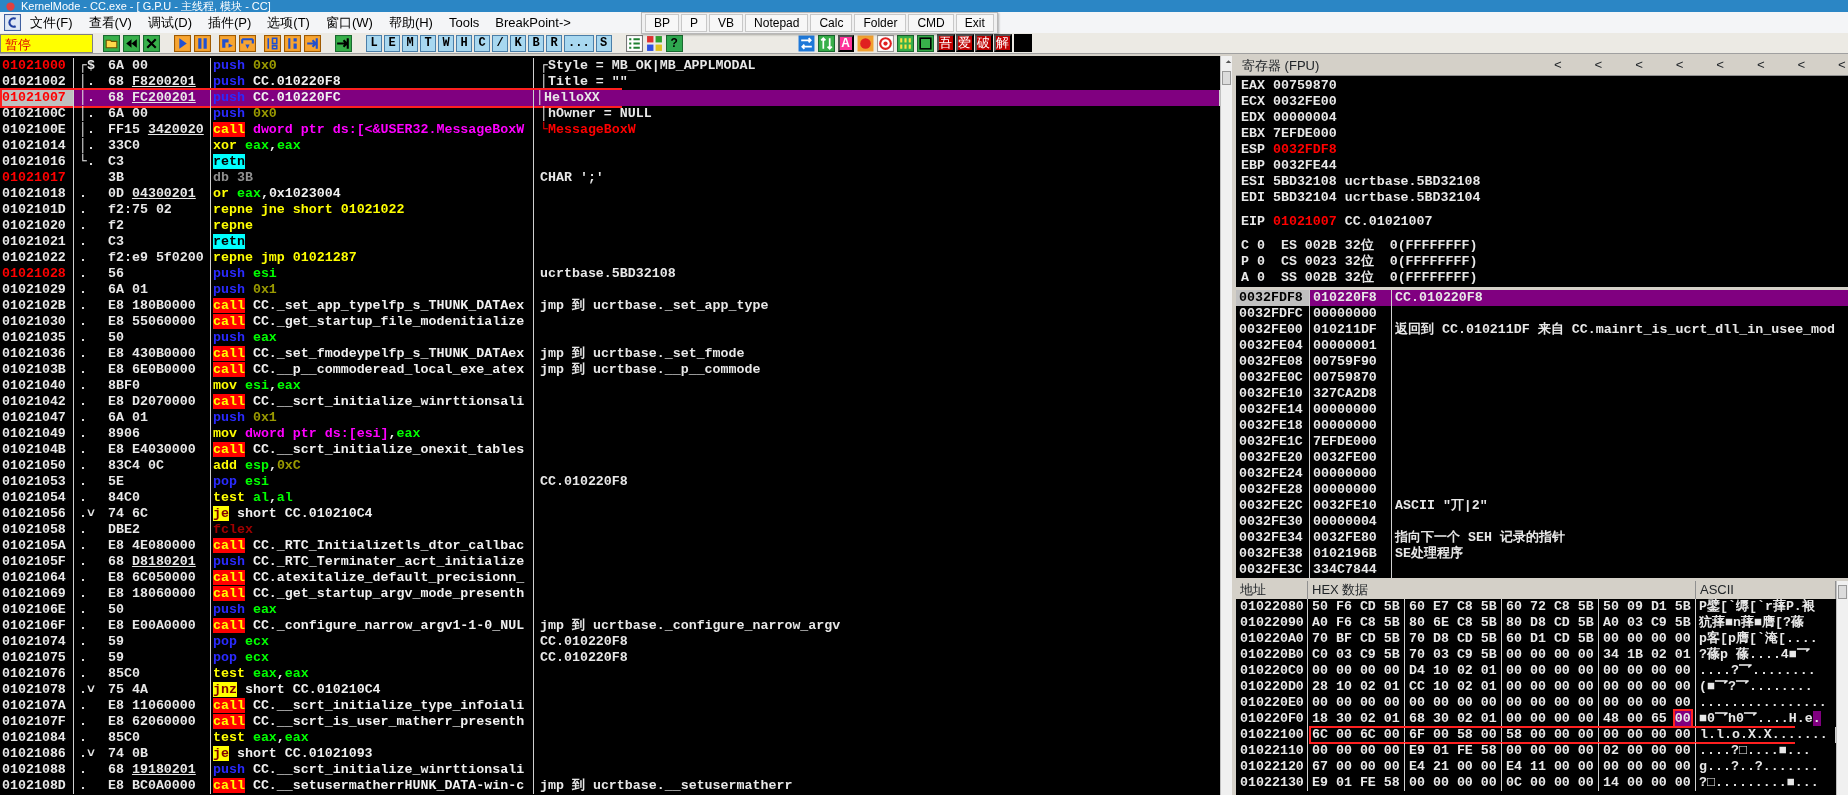 Image resolution: width=1848 pixels, height=795 pixels. Describe the element at coordinates (12, 22) in the screenshot. I see `app-icon` at that location.